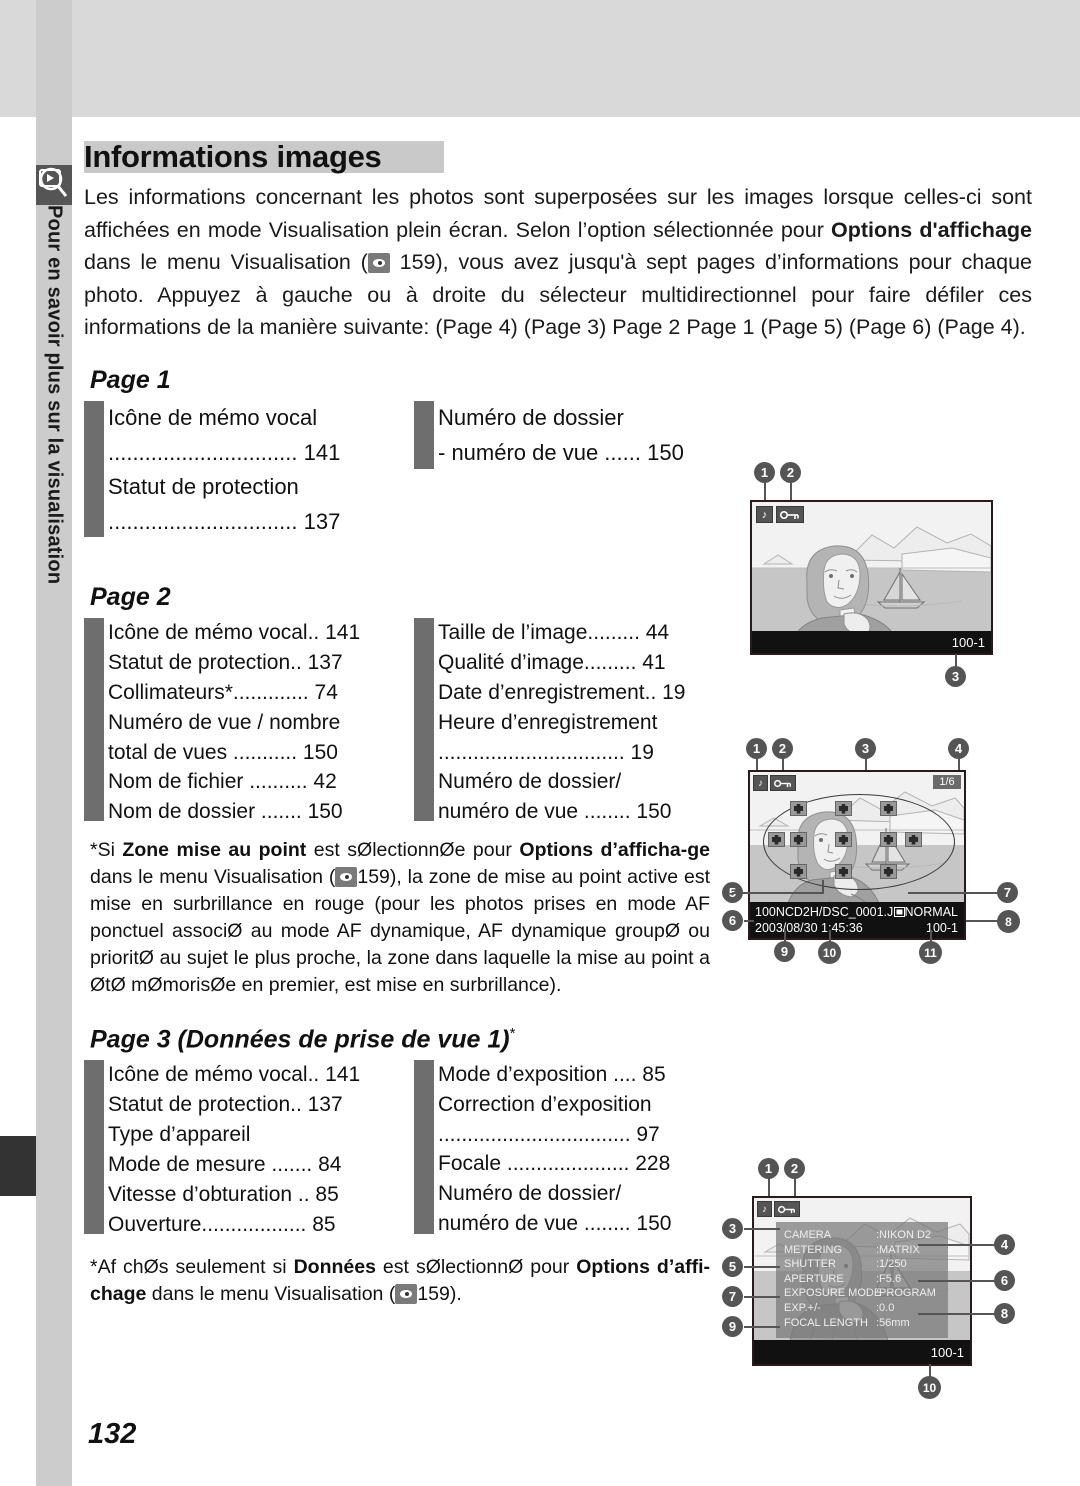 The width and height of the screenshot is (1080, 1486). I want to click on page-number: 132, so click(112, 1434).